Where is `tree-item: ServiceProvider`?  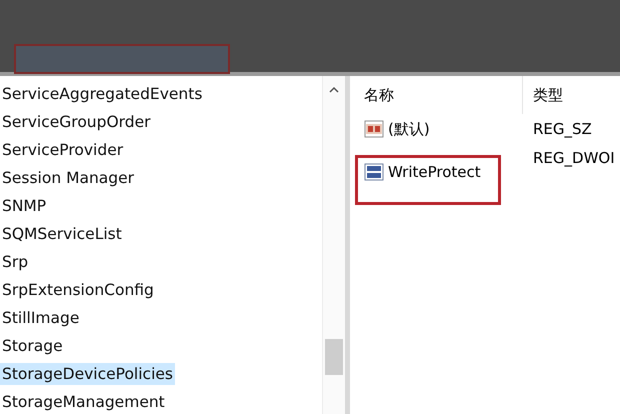 tree-item: ServiceProvider is located at coordinates (63, 150).